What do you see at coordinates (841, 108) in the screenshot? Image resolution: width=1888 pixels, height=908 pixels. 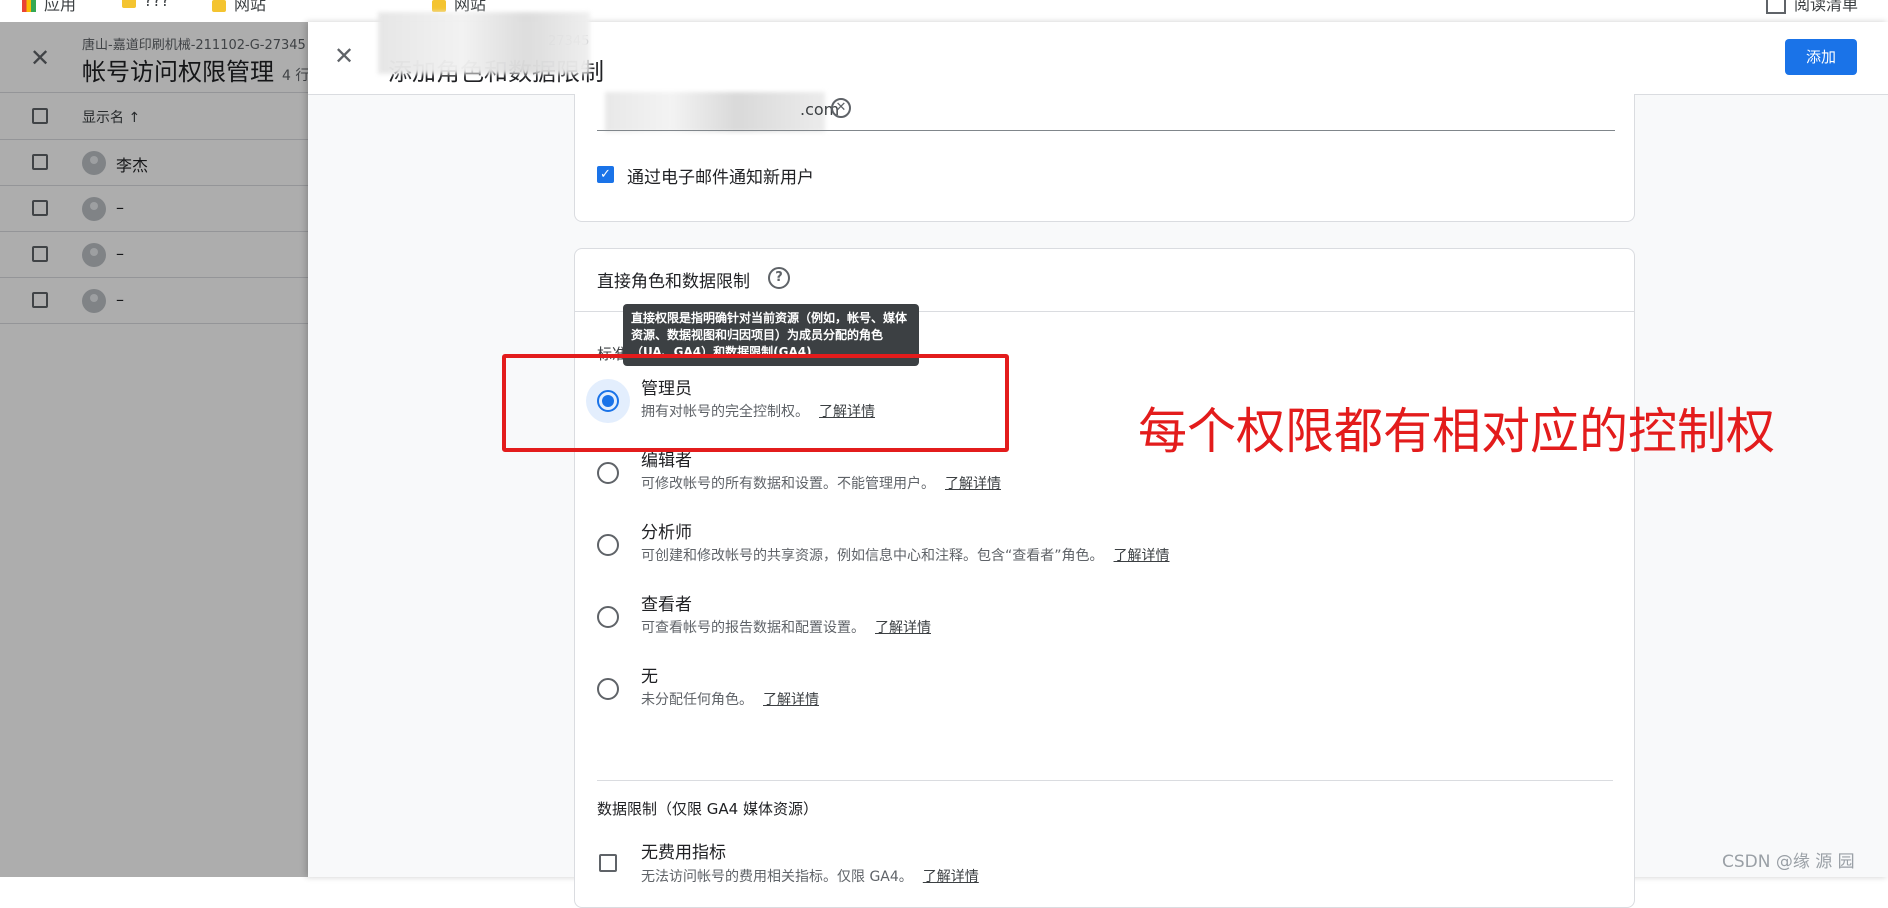 I see `remove-chip-icon: ✕` at bounding box center [841, 108].